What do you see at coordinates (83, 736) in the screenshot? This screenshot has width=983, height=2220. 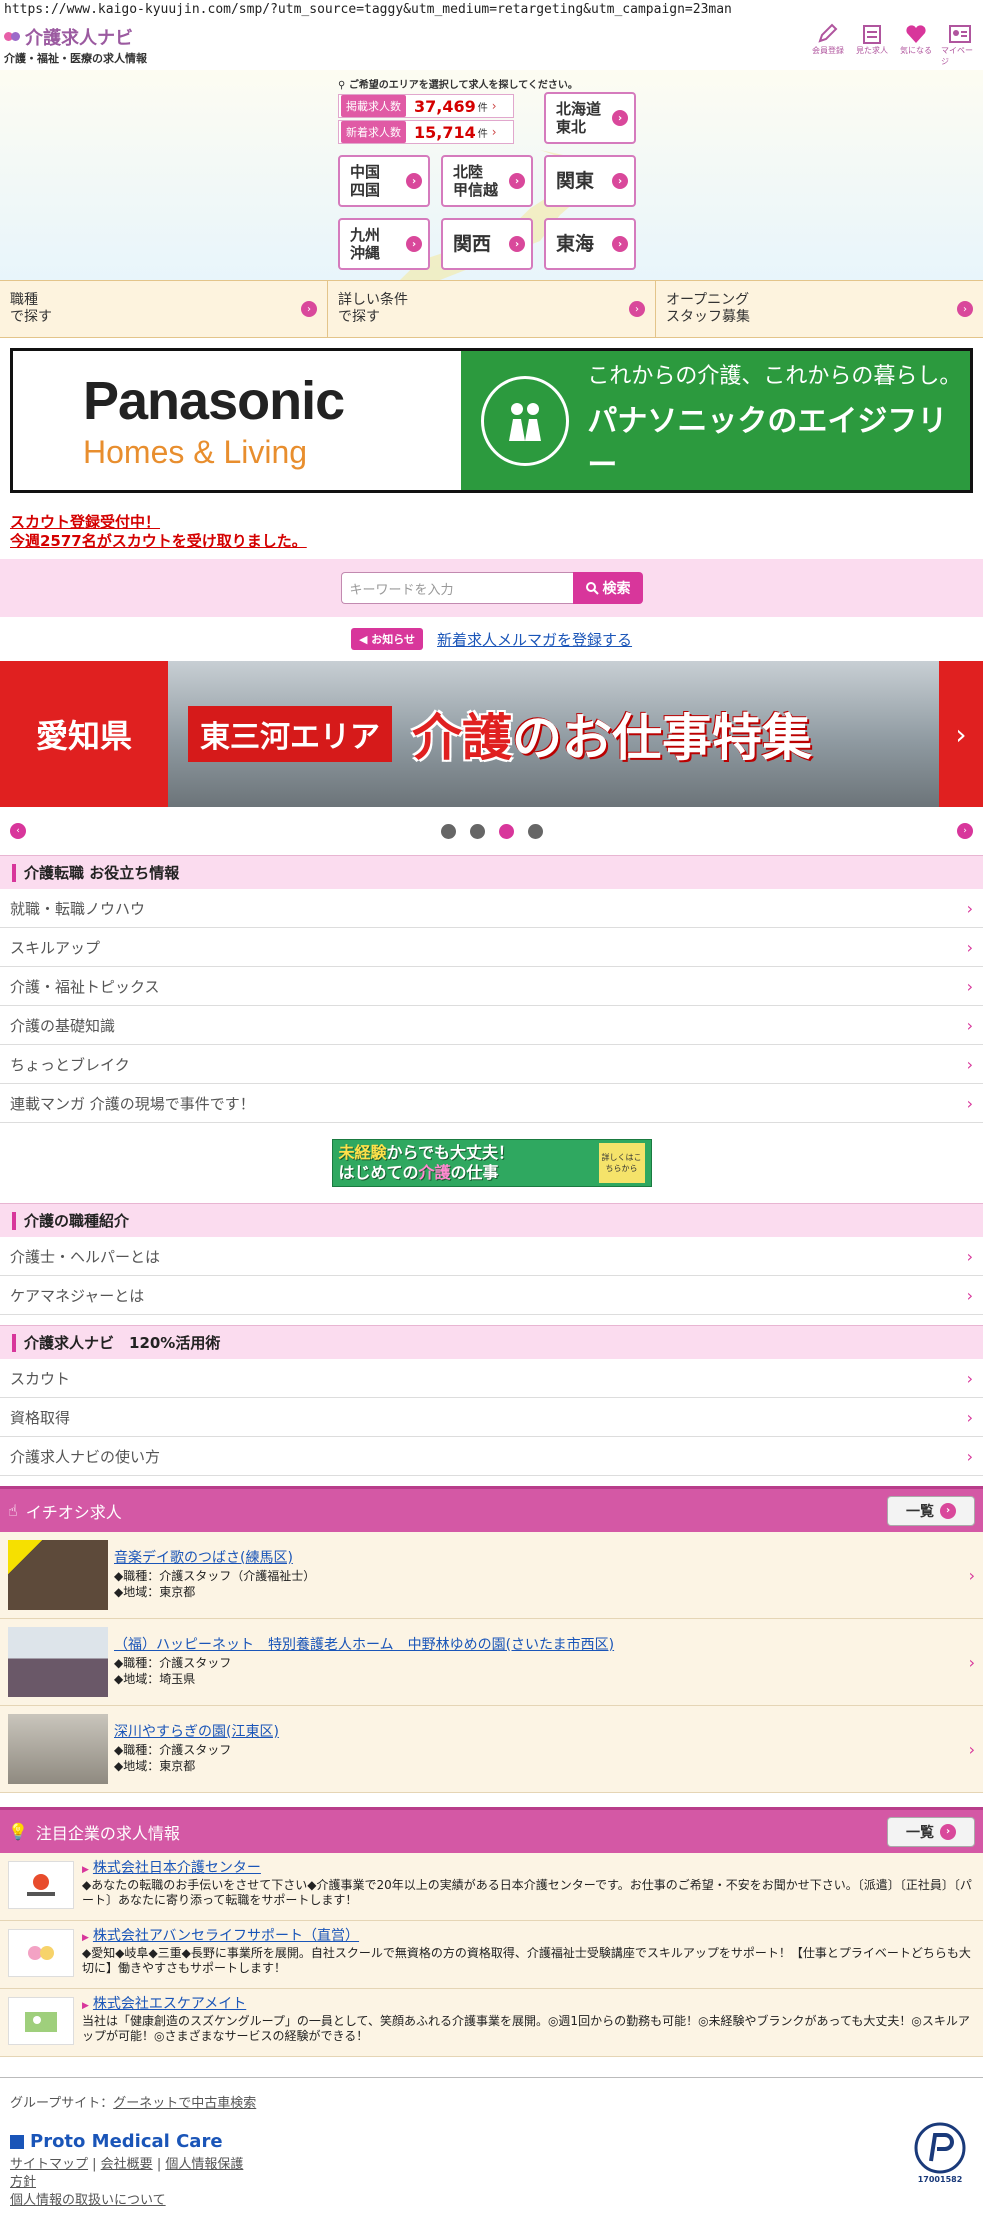 I see `banner-pref: 愛知県` at bounding box center [83, 736].